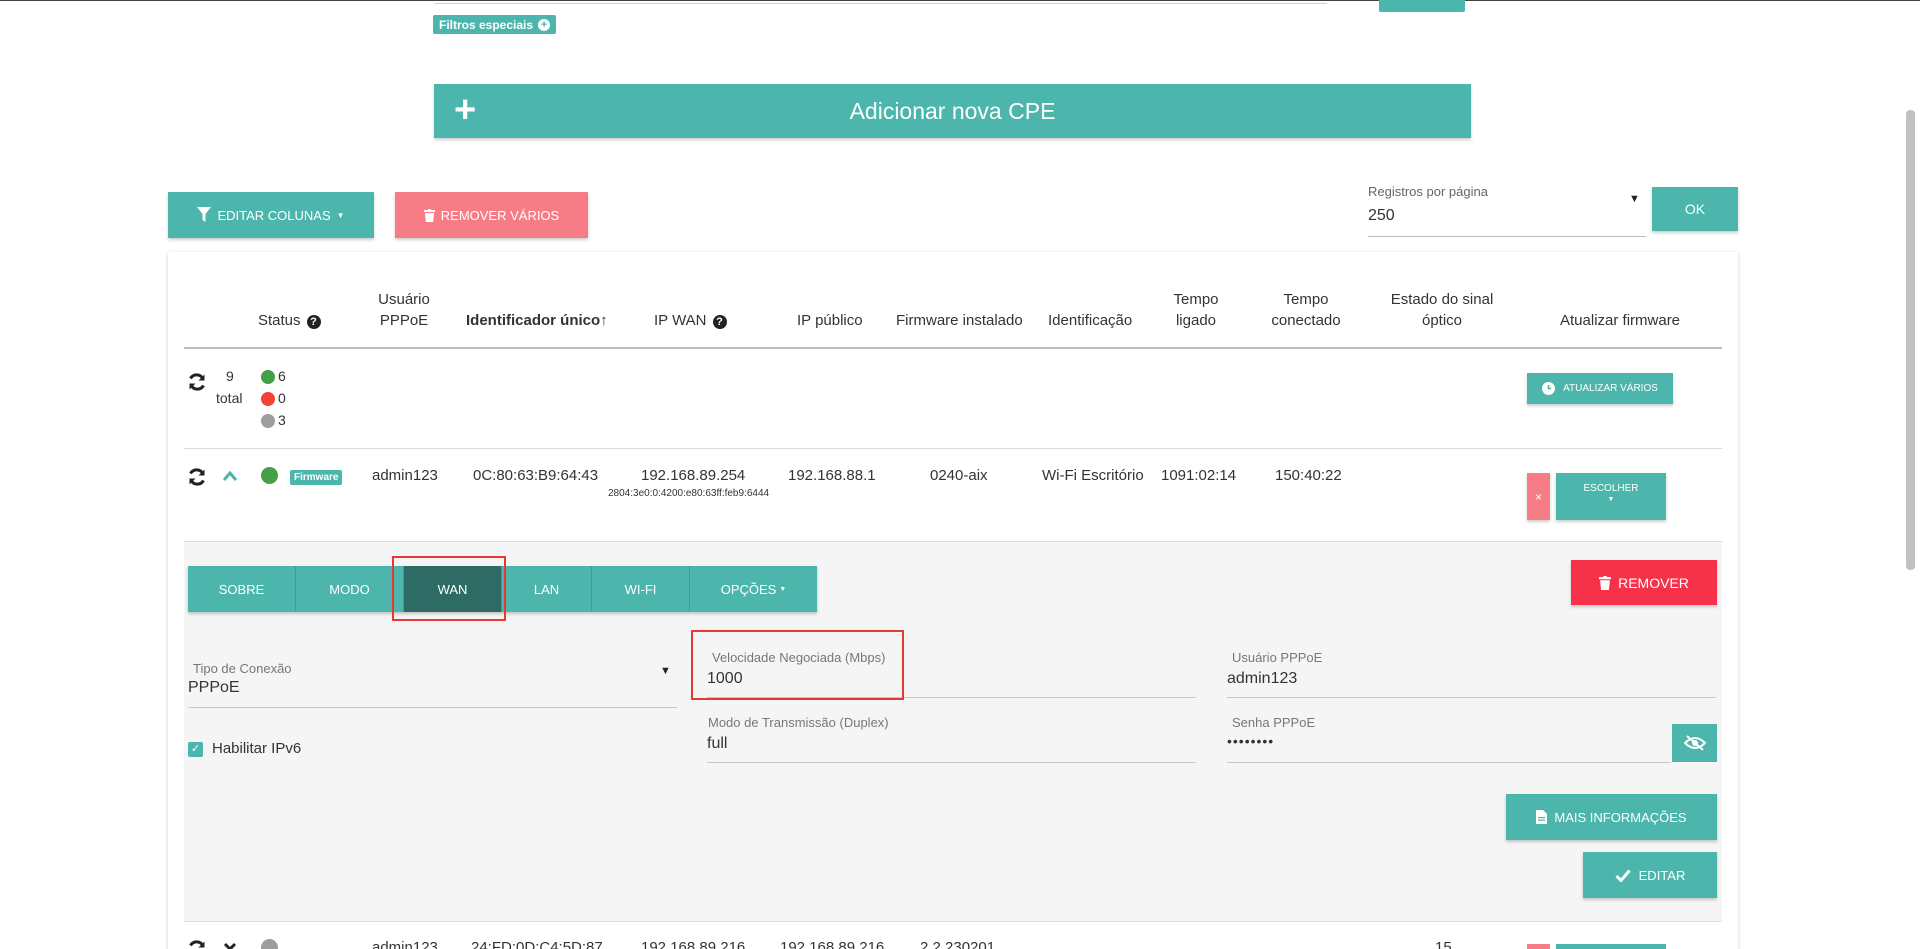  I want to click on page-scrollbar, so click(1910, 340).